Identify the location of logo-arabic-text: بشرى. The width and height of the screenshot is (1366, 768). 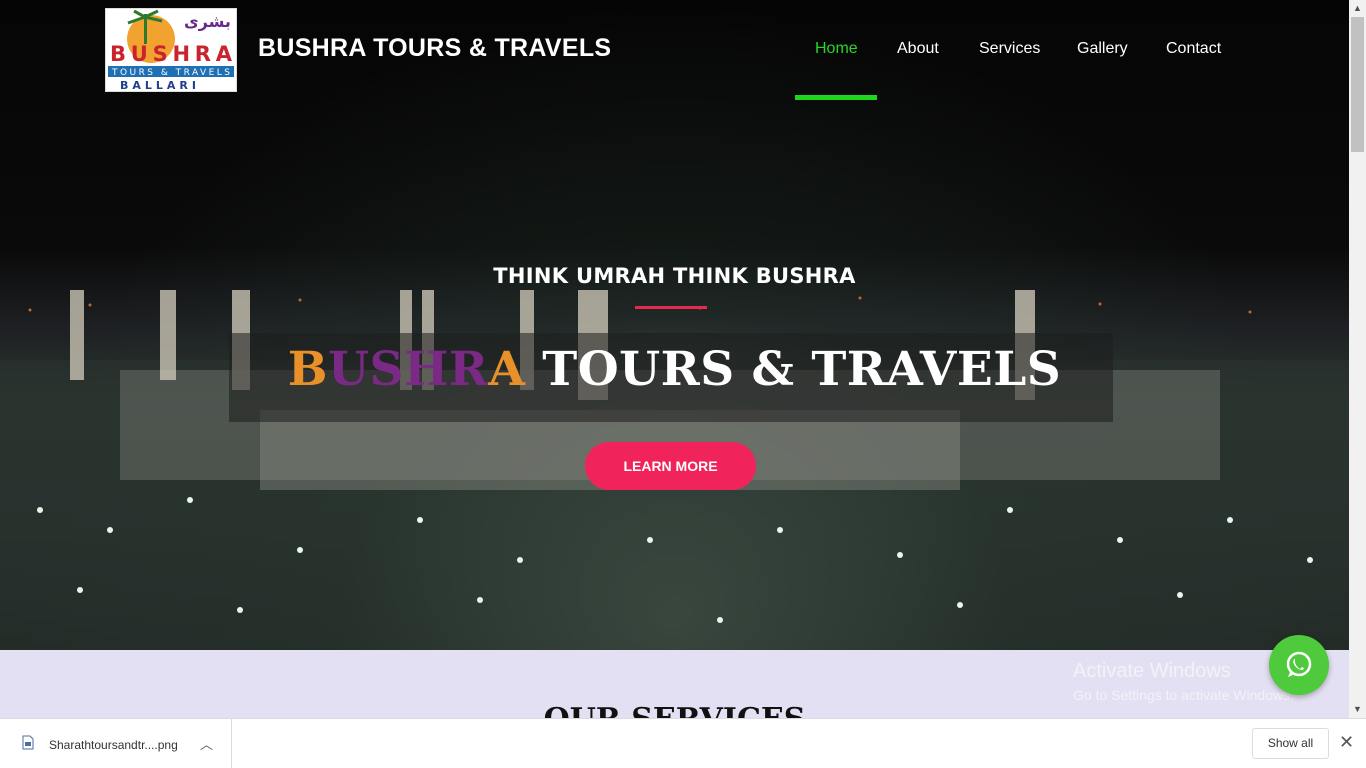
(207, 21).